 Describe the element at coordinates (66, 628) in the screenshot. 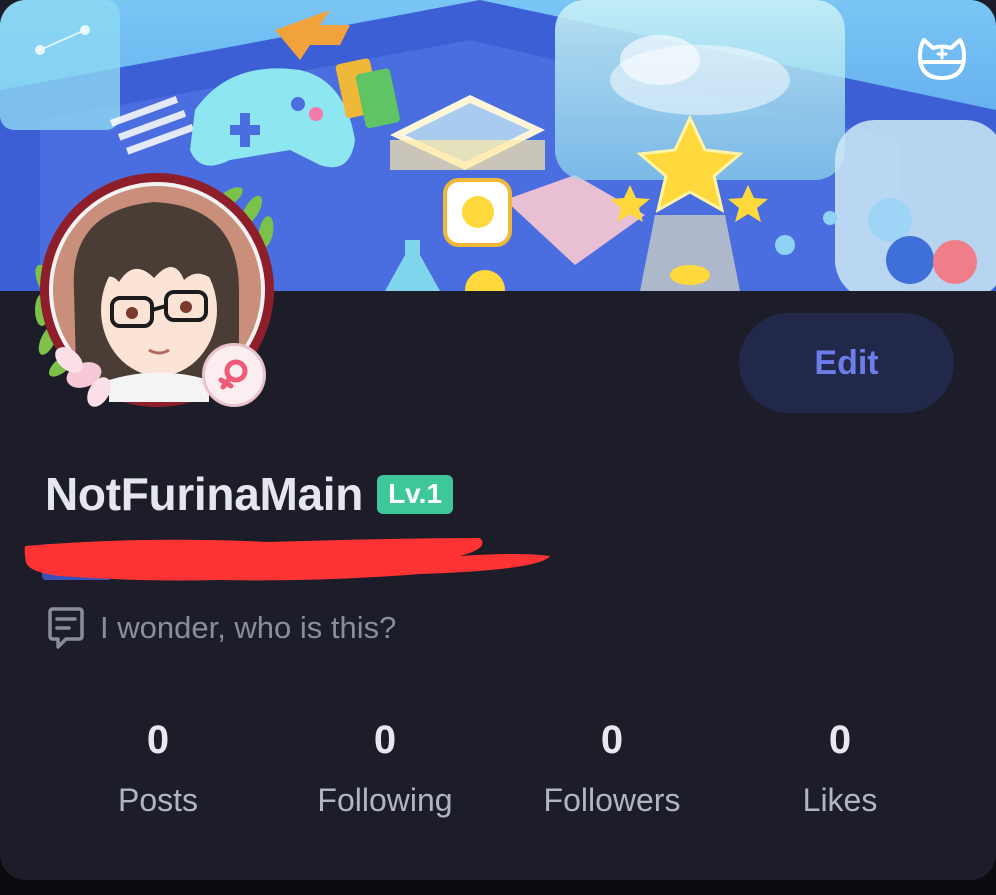

I see `message-icon` at that location.